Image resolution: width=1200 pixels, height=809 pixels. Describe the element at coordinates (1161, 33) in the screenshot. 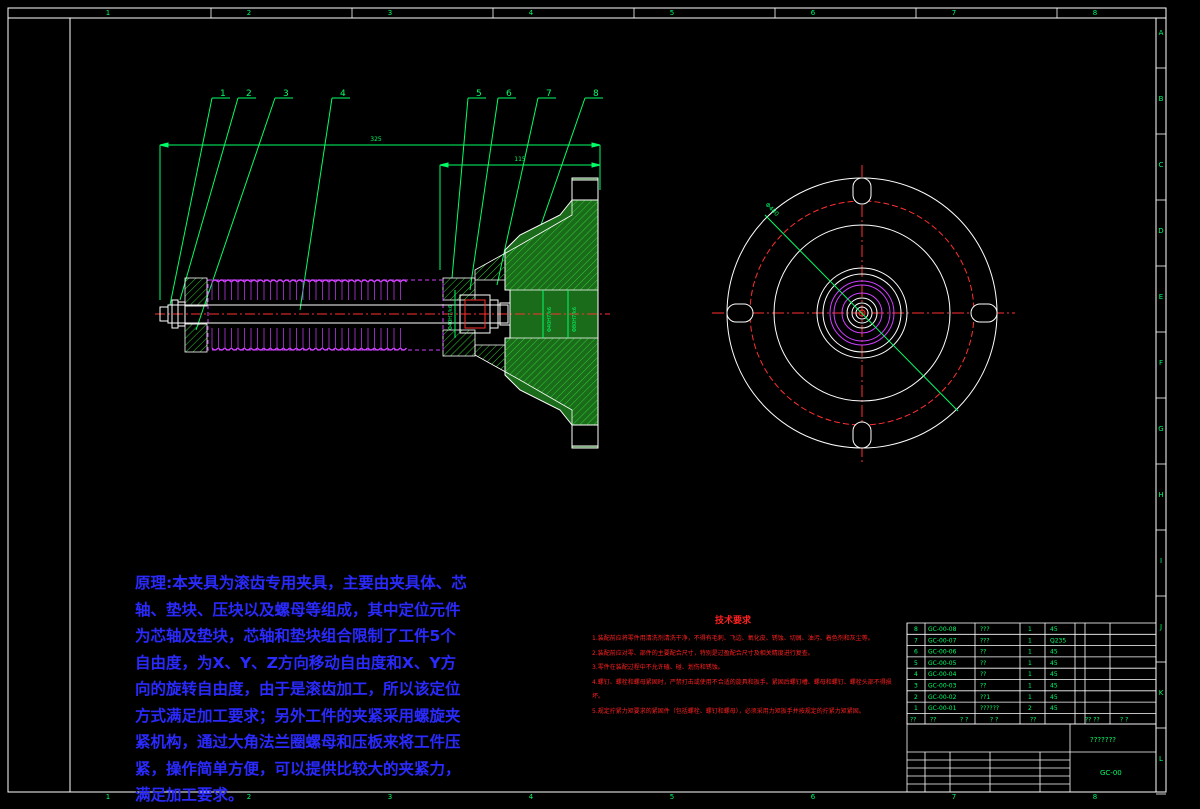

I see `row-label-A: A` at that location.